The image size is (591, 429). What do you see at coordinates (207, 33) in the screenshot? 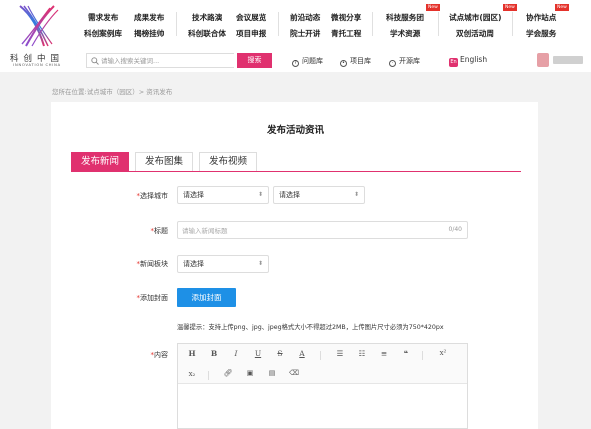
I see `nav-innovation-consortium: 科创联合体` at bounding box center [207, 33].